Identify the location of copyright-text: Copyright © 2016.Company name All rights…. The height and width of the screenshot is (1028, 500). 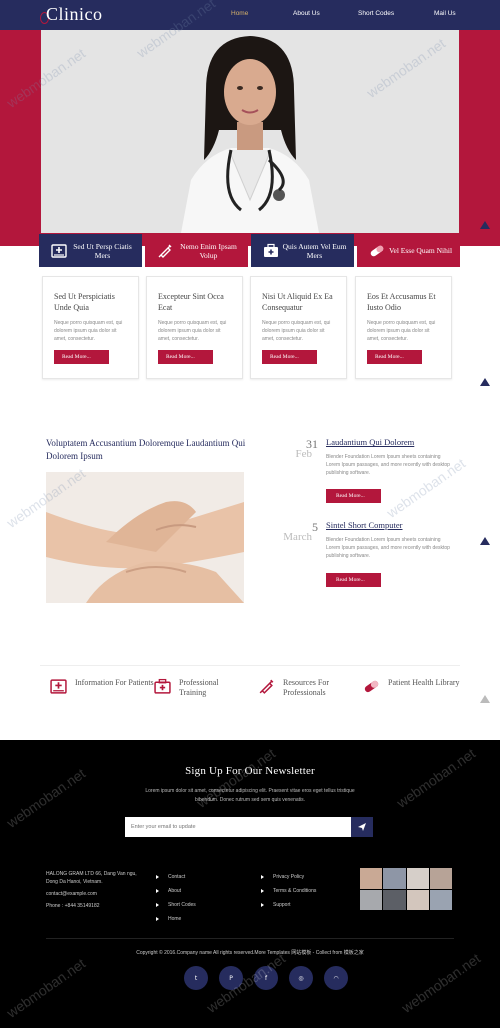
(250, 953).